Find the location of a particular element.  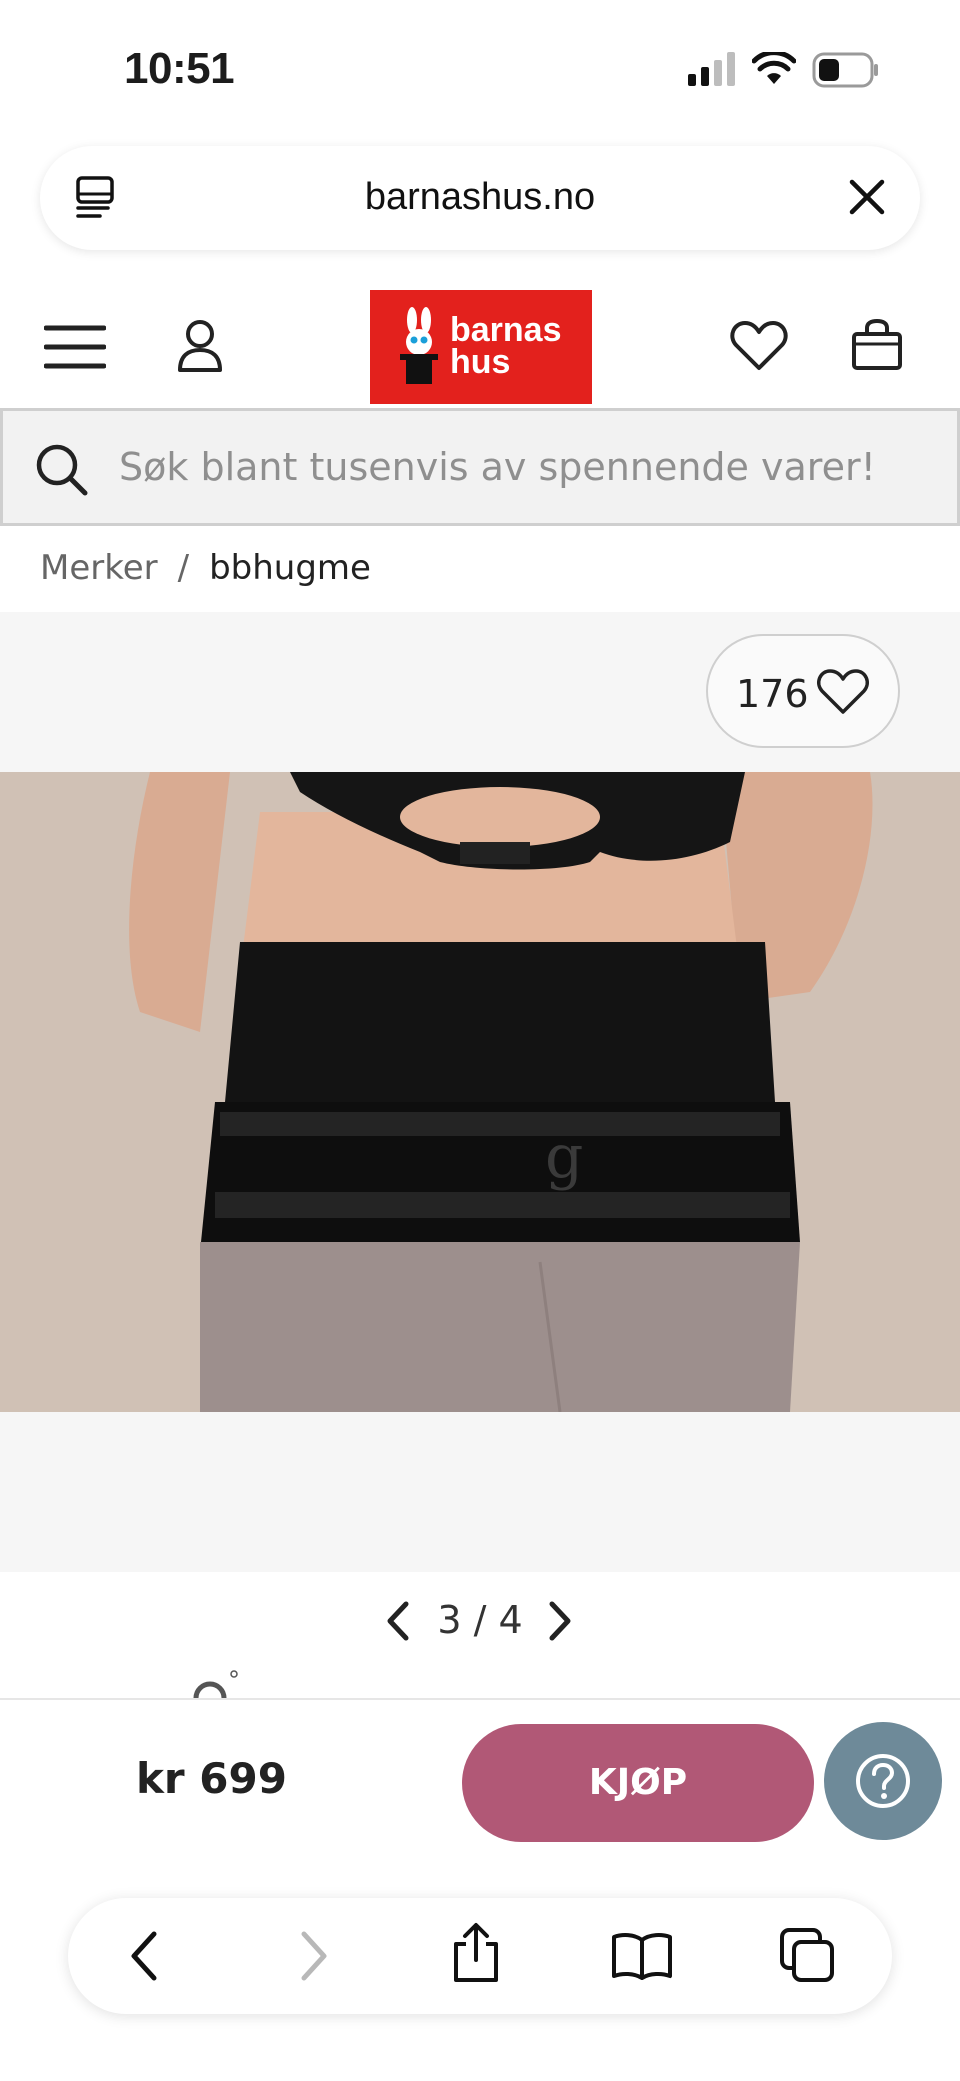

logo-text: barnas hus is located at coordinates (506, 346).